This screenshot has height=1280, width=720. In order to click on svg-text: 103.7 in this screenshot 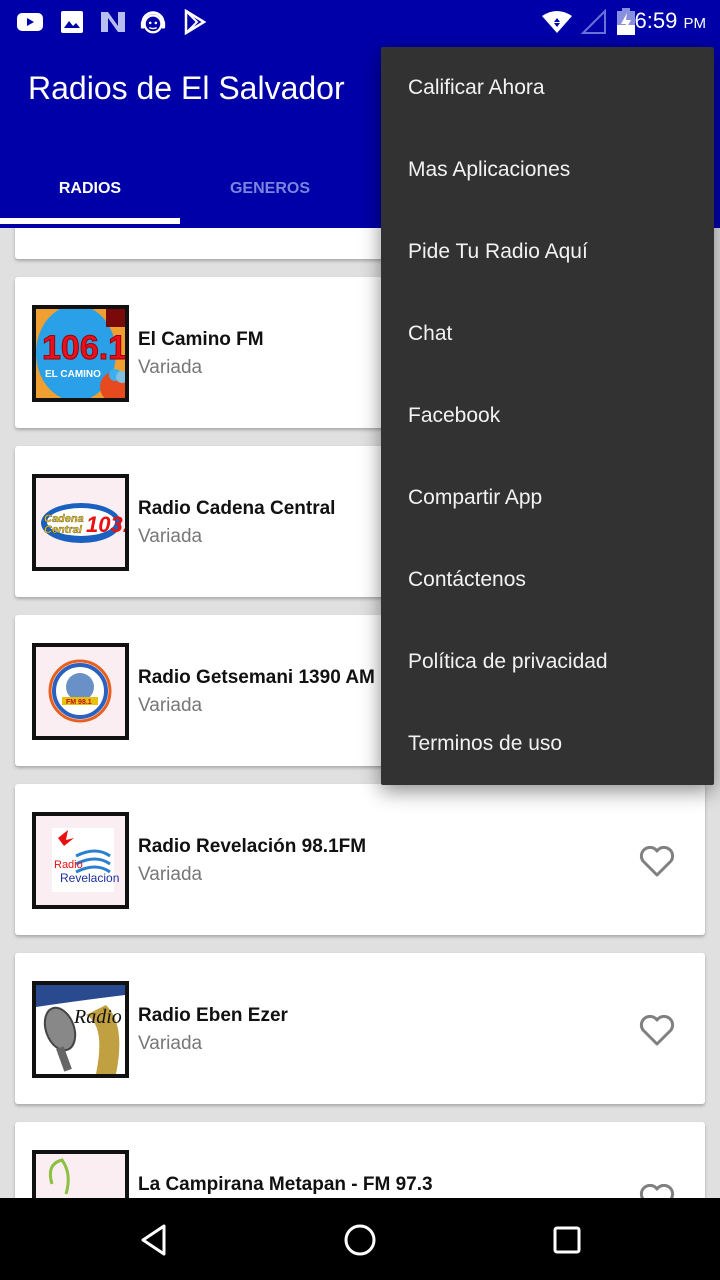, I will do `click(105, 524)`.